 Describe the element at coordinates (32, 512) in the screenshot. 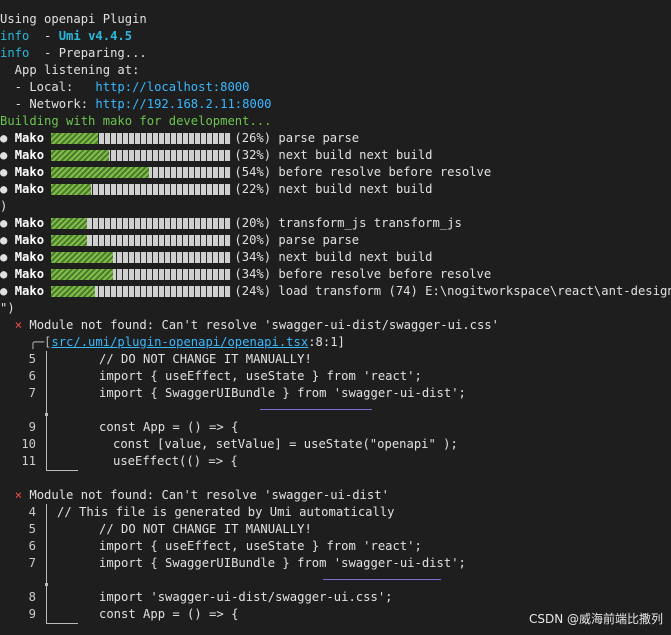

I see `line-number: 4` at that location.